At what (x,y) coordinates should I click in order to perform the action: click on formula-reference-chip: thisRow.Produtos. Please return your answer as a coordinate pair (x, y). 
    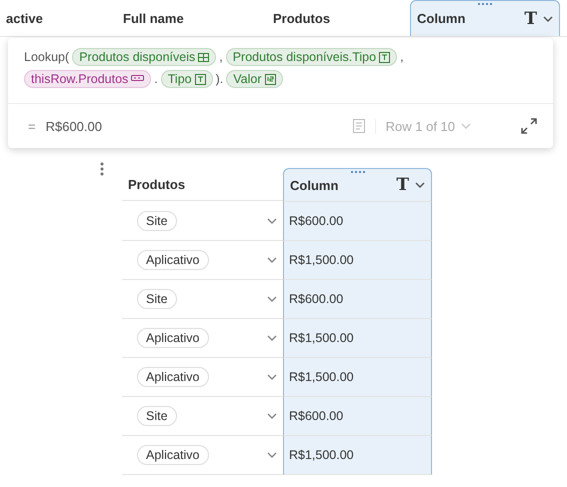
    Looking at the image, I should click on (88, 79).